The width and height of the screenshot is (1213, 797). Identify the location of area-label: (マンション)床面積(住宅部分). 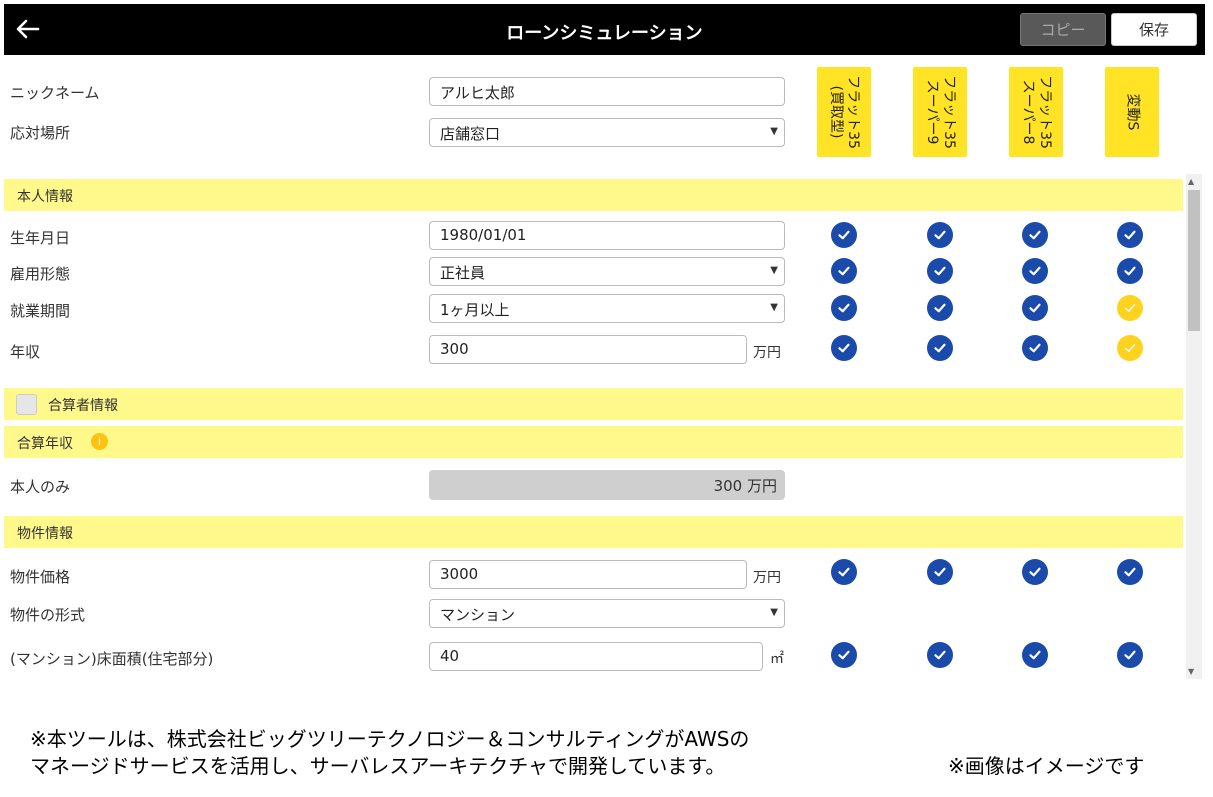
(112, 659).